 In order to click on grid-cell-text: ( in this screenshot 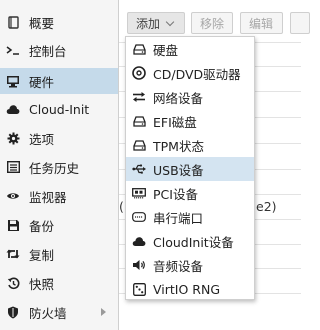, I will do `click(121, 206)`.